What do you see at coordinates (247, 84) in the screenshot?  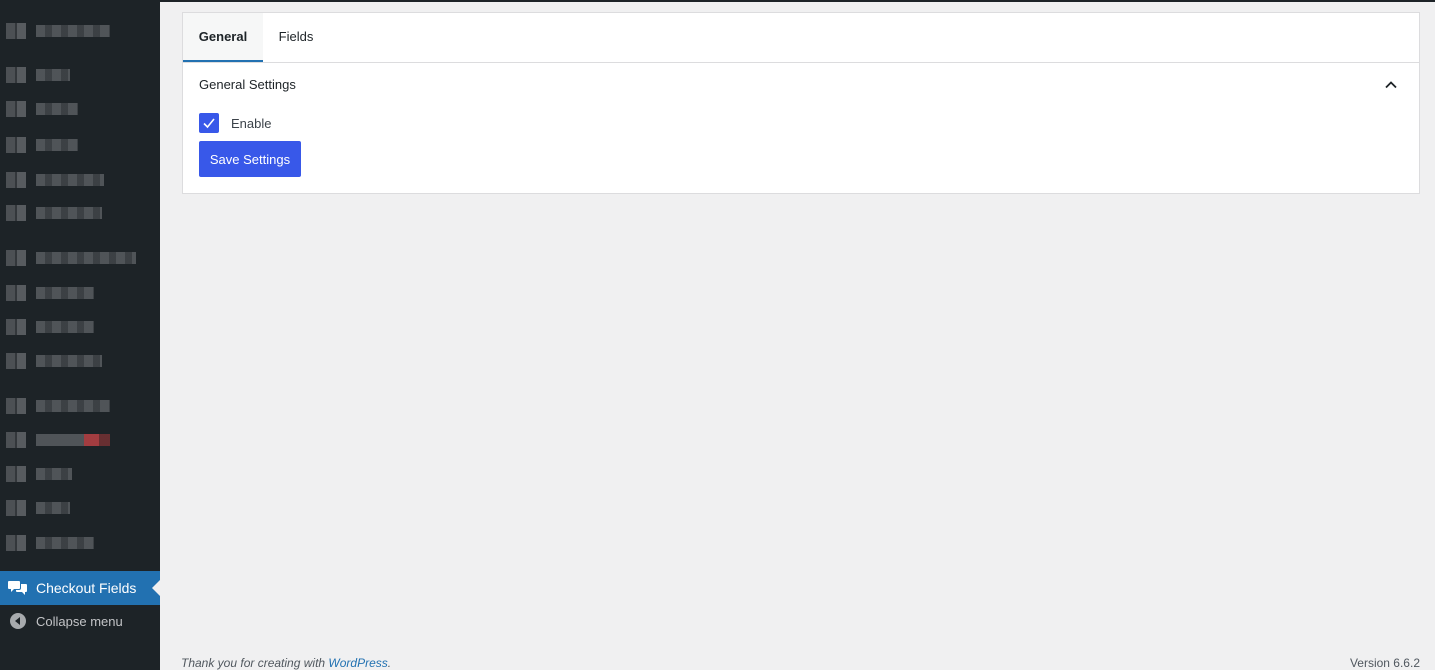 I see `section-title: General Settings` at bounding box center [247, 84].